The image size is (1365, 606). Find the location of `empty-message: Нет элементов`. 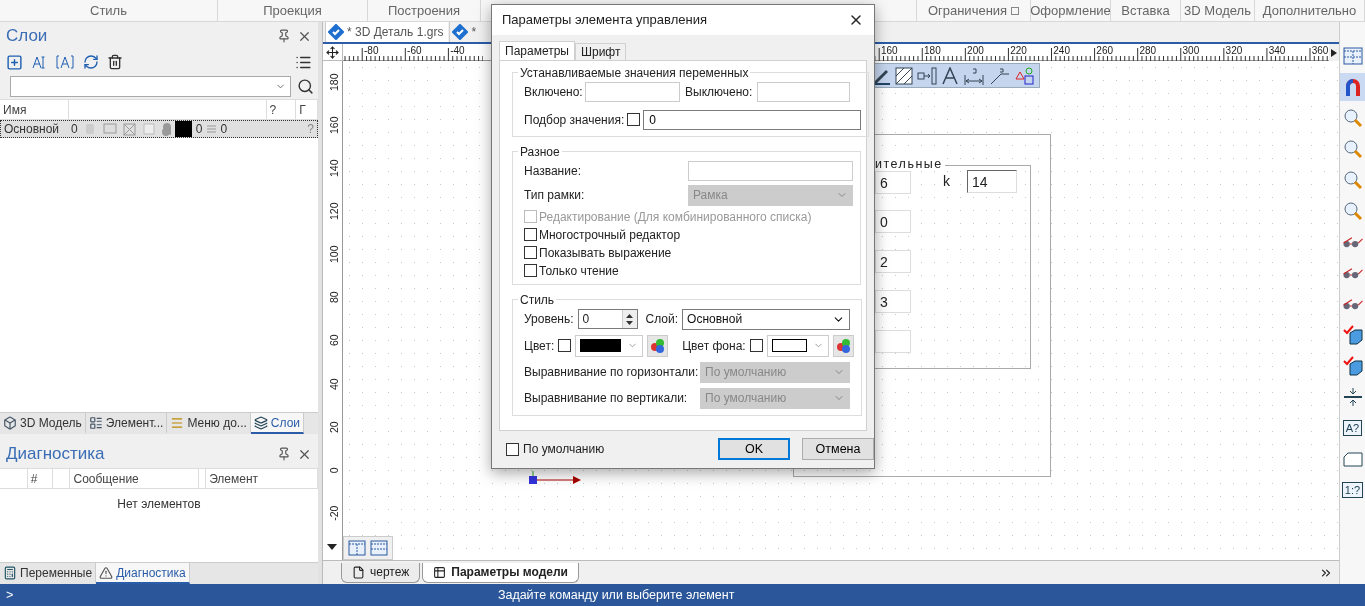

empty-message: Нет элементов is located at coordinates (159, 504).